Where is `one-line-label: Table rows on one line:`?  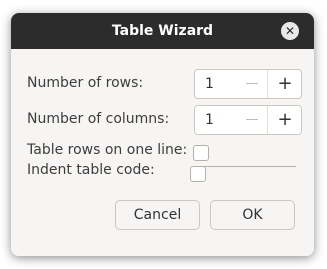
one-line-label: Table rows on one line: is located at coordinates (107, 150).